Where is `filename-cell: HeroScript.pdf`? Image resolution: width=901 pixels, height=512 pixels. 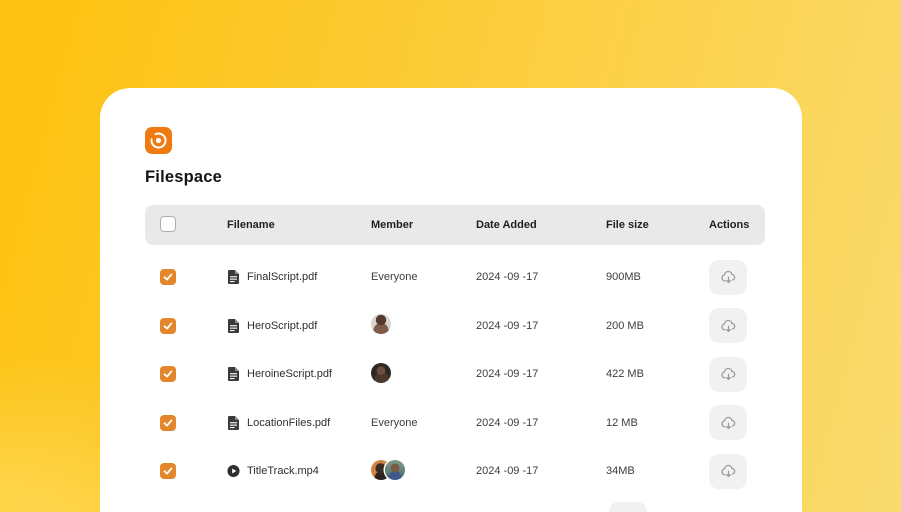 filename-cell: HeroScript.pdf is located at coordinates (281, 325).